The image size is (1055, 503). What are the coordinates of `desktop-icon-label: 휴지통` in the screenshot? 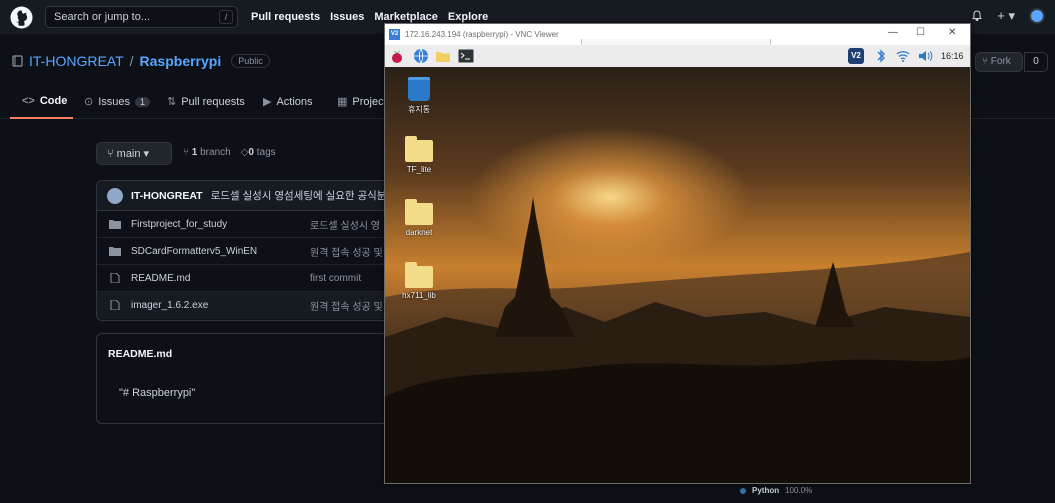 It's located at (419, 109).